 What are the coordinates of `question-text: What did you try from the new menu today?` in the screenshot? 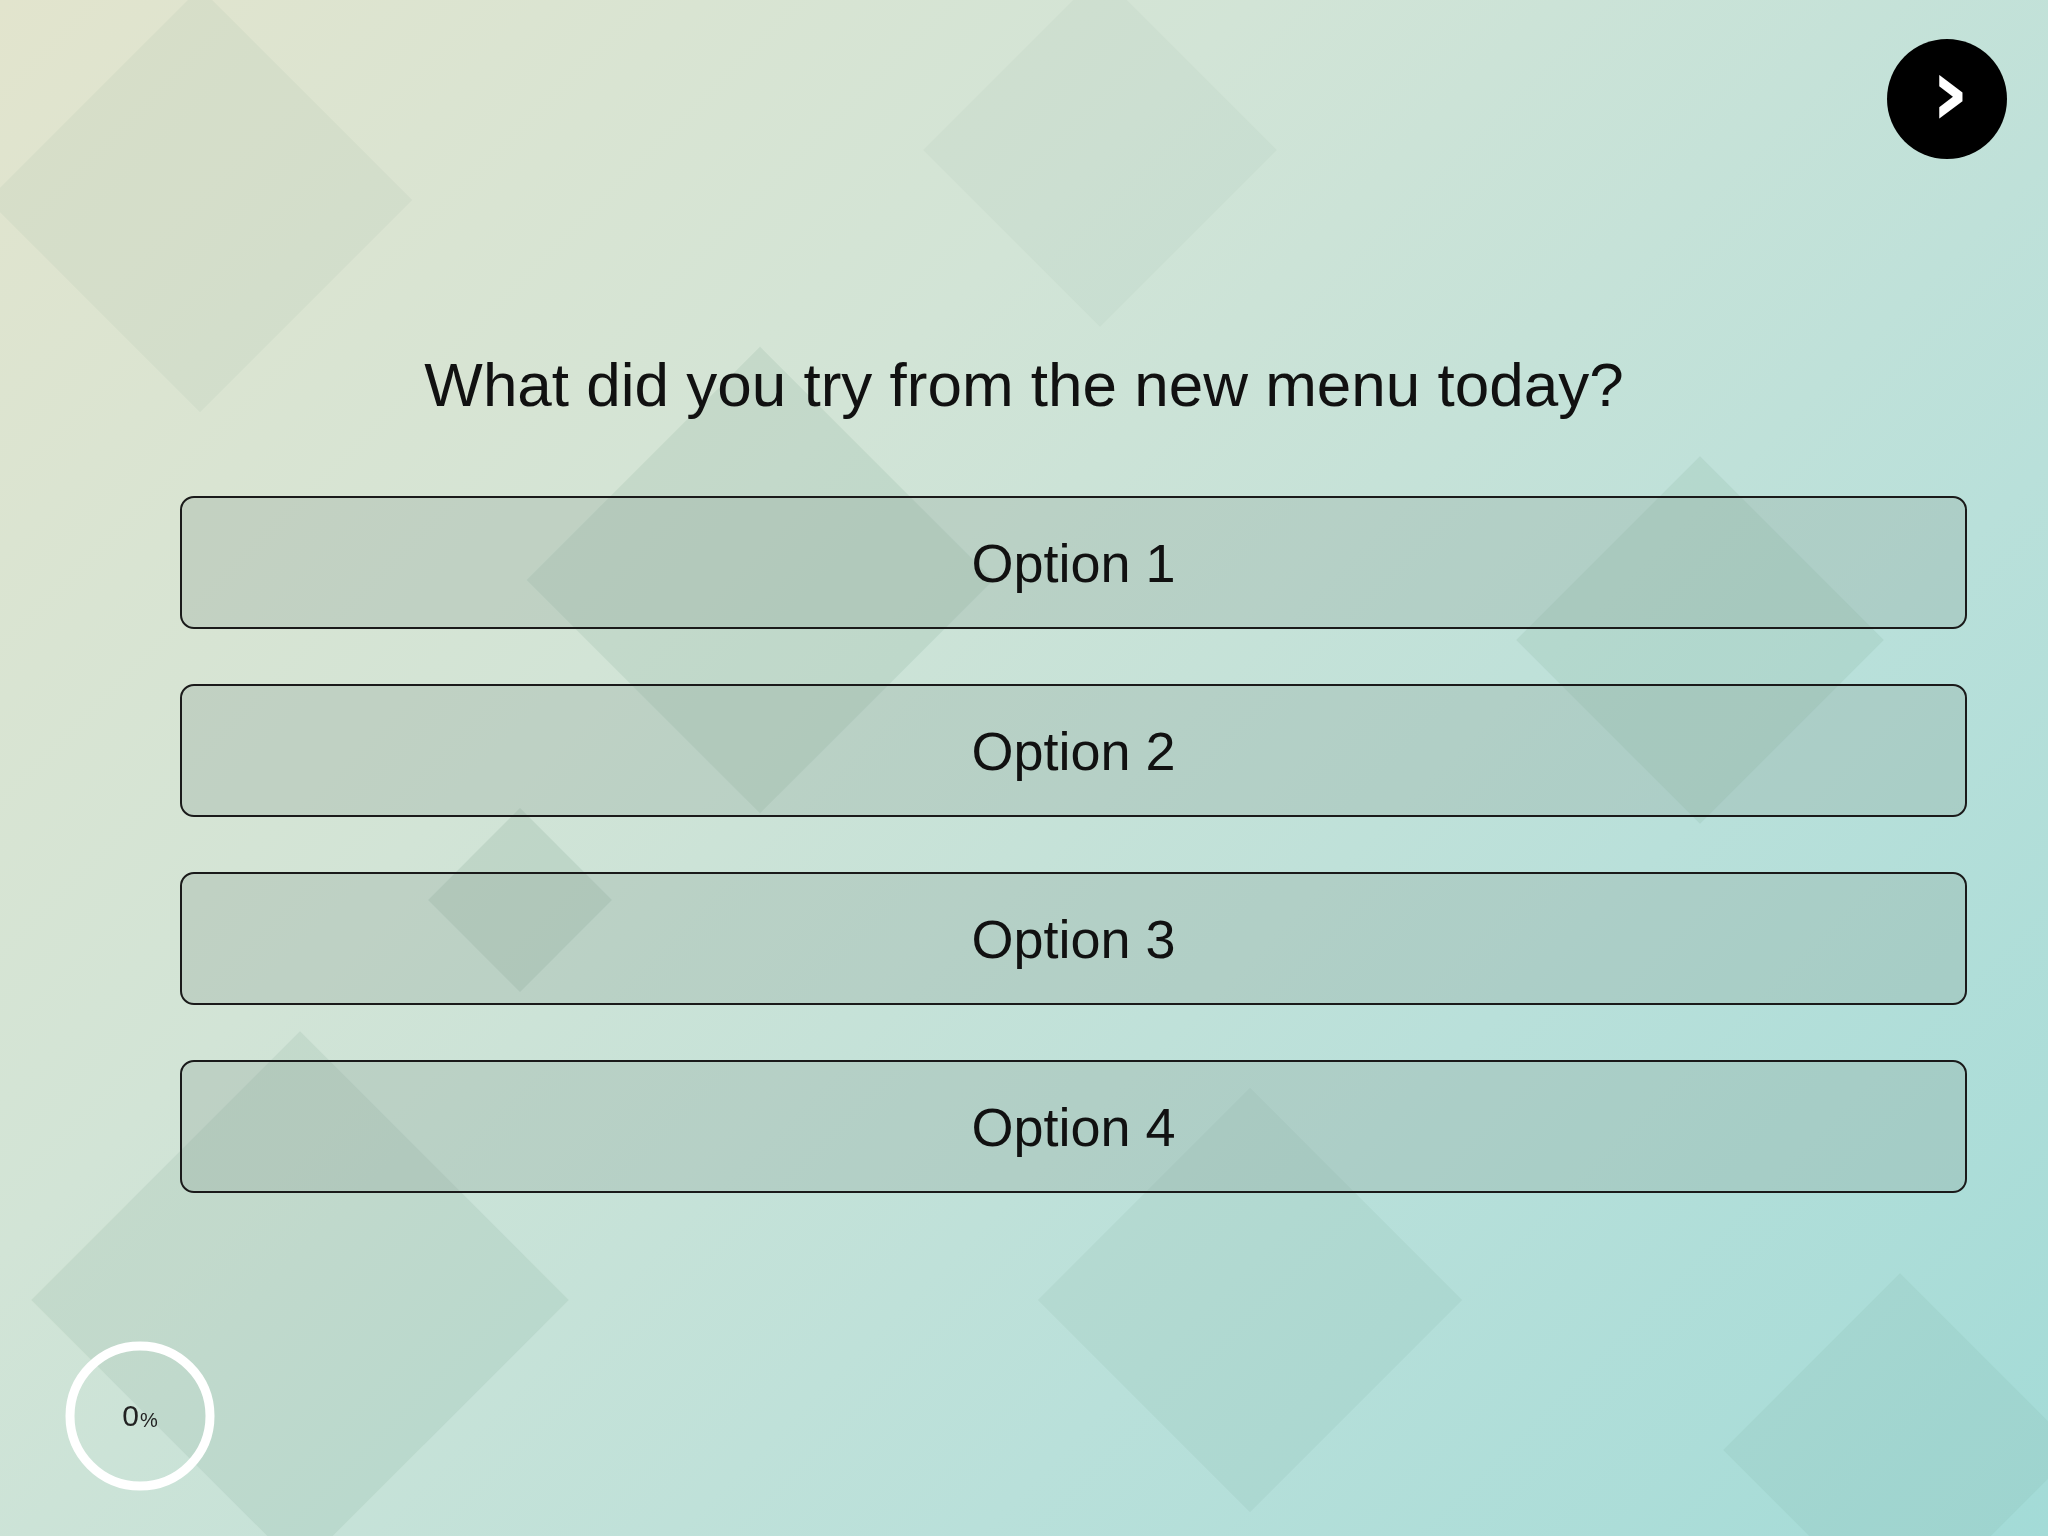 It's located at (1024, 384).